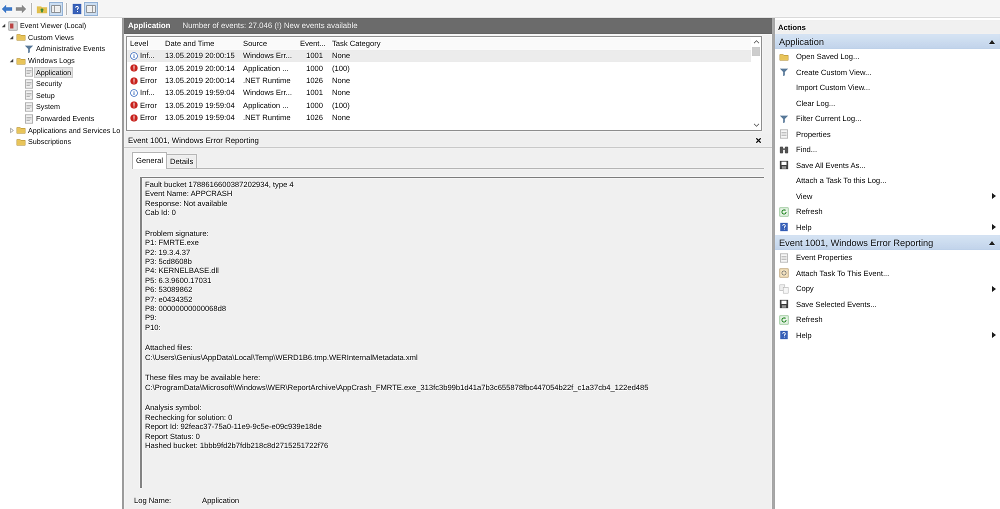  What do you see at coordinates (856, 243) in the screenshot?
I see `section-title: Event 1001, Windows Error Reporting` at bounding box center [856, 243].